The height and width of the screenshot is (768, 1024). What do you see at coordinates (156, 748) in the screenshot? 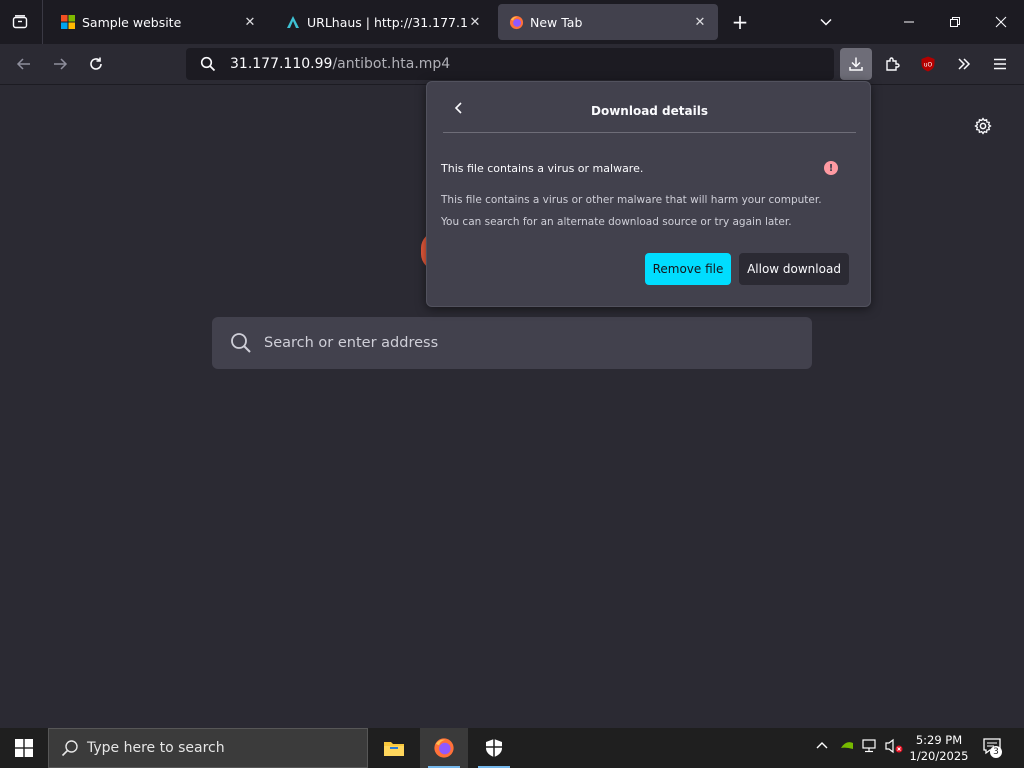
I see `taskbar-search-placeholder: Type here to search` at bounding box center [156, 748].